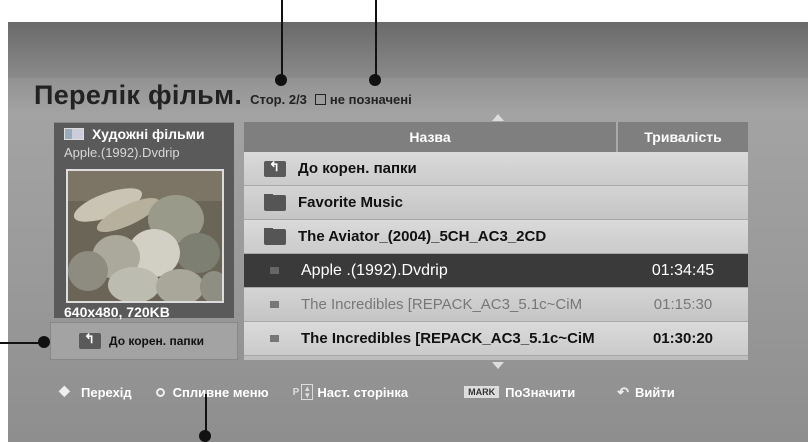 Image resolution: width=808 pixels, height=442 pixels. What do you see at coordinates (320, 99) in the screenshot?
I see `checkbox-icon` at bounding box center [320, 99].